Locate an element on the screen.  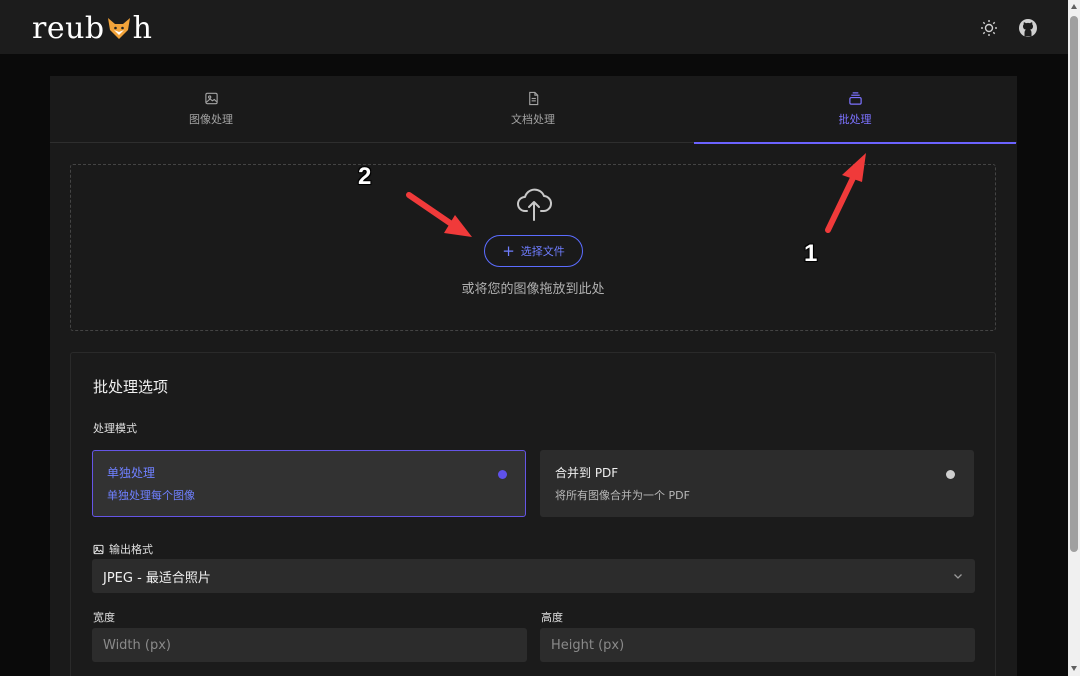
annotation-marker-1: 1 is located at coordinates (811, 253).